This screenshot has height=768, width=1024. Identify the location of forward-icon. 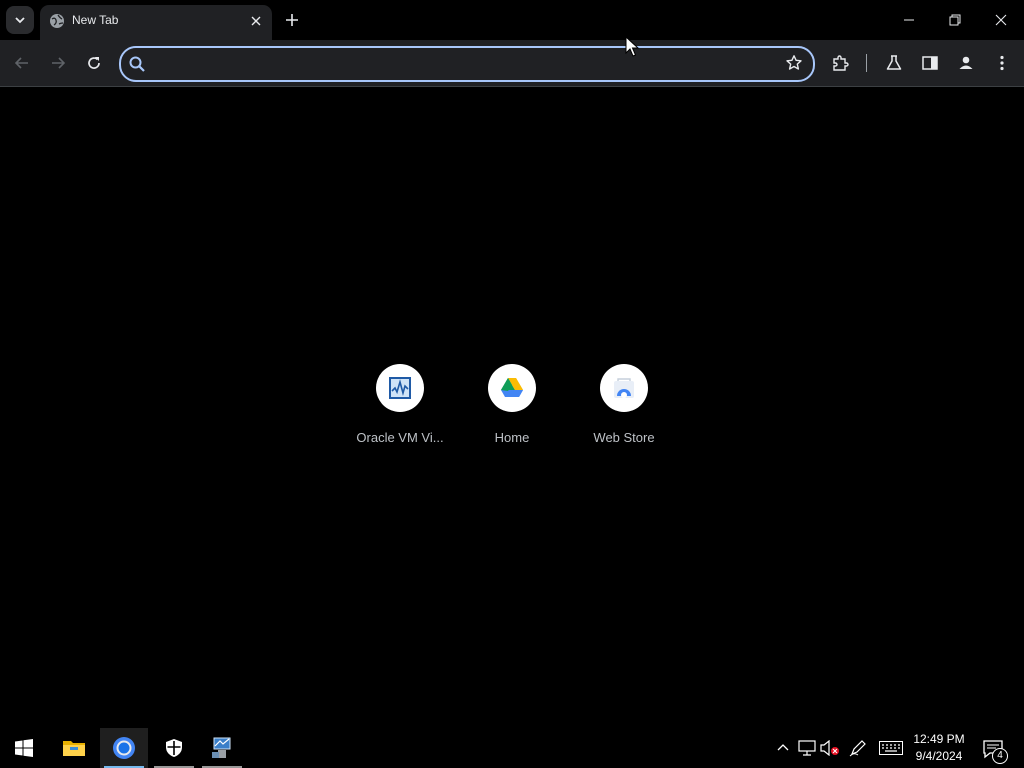
(59, 63).